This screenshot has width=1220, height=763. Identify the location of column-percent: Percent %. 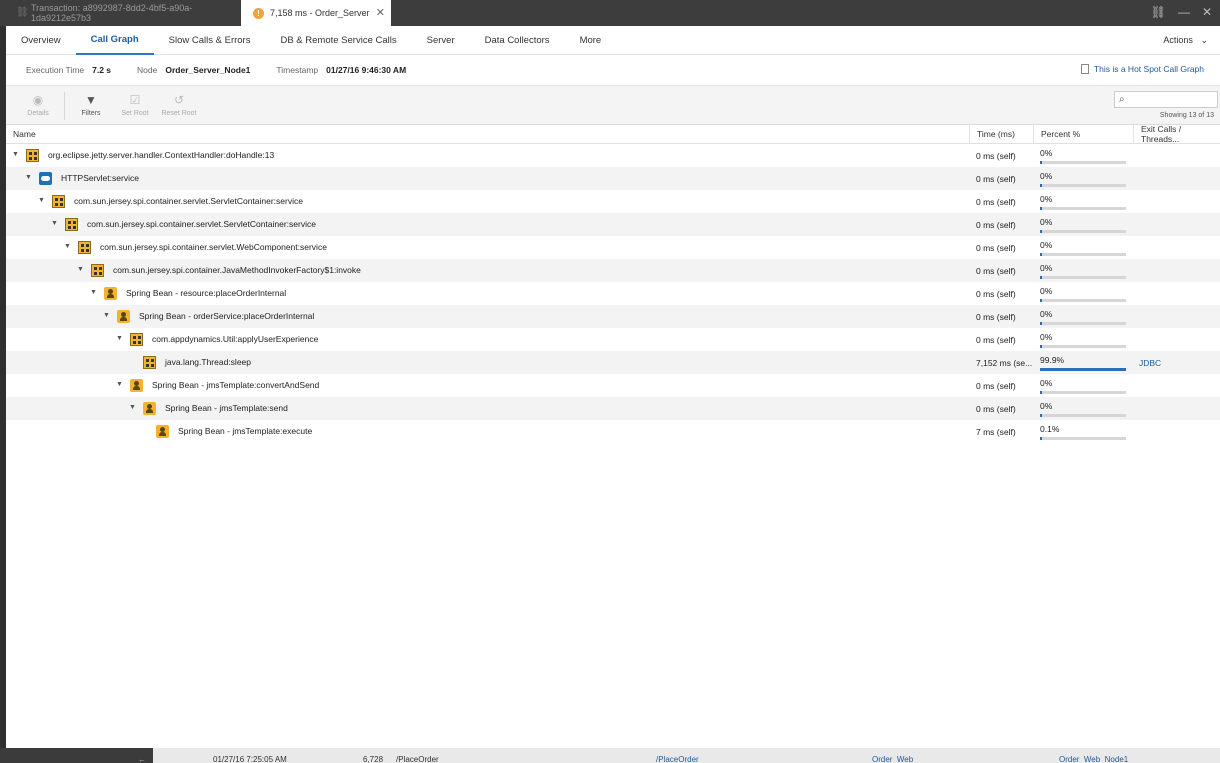
(1084, 134).